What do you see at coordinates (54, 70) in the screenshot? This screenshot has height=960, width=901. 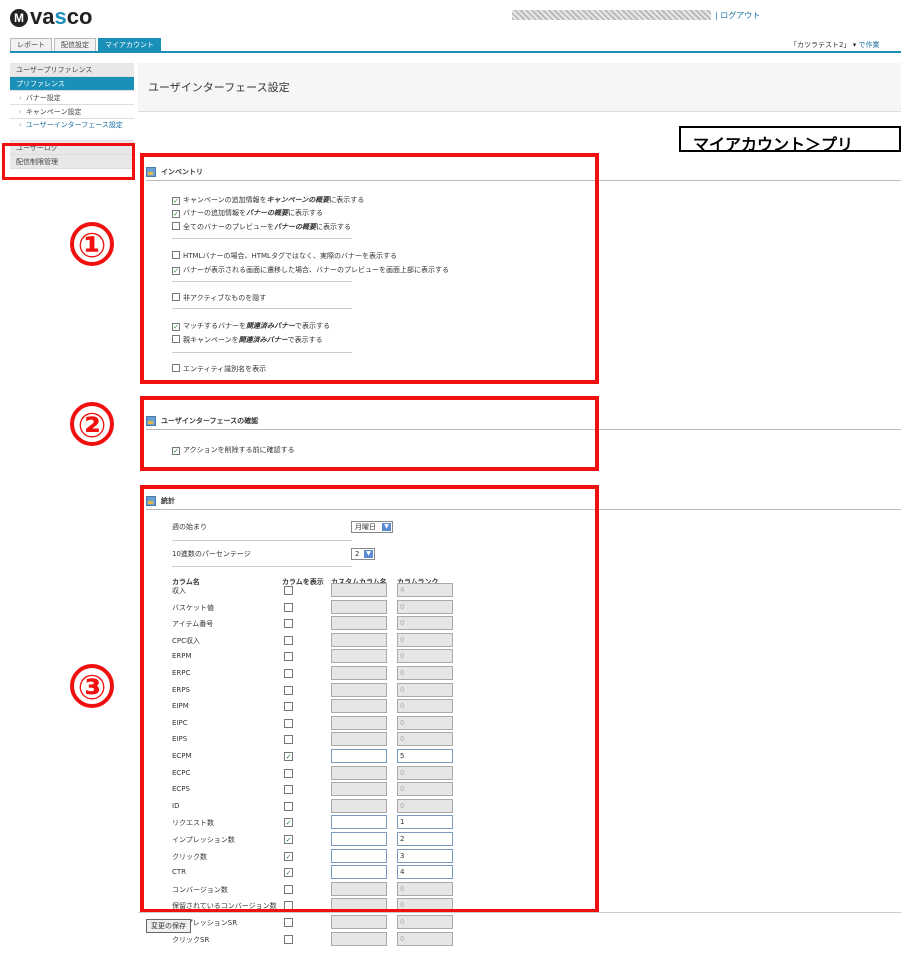 I see `sidebar-item-label: ユーザープリファレンス` at bounding box center [54, 70].